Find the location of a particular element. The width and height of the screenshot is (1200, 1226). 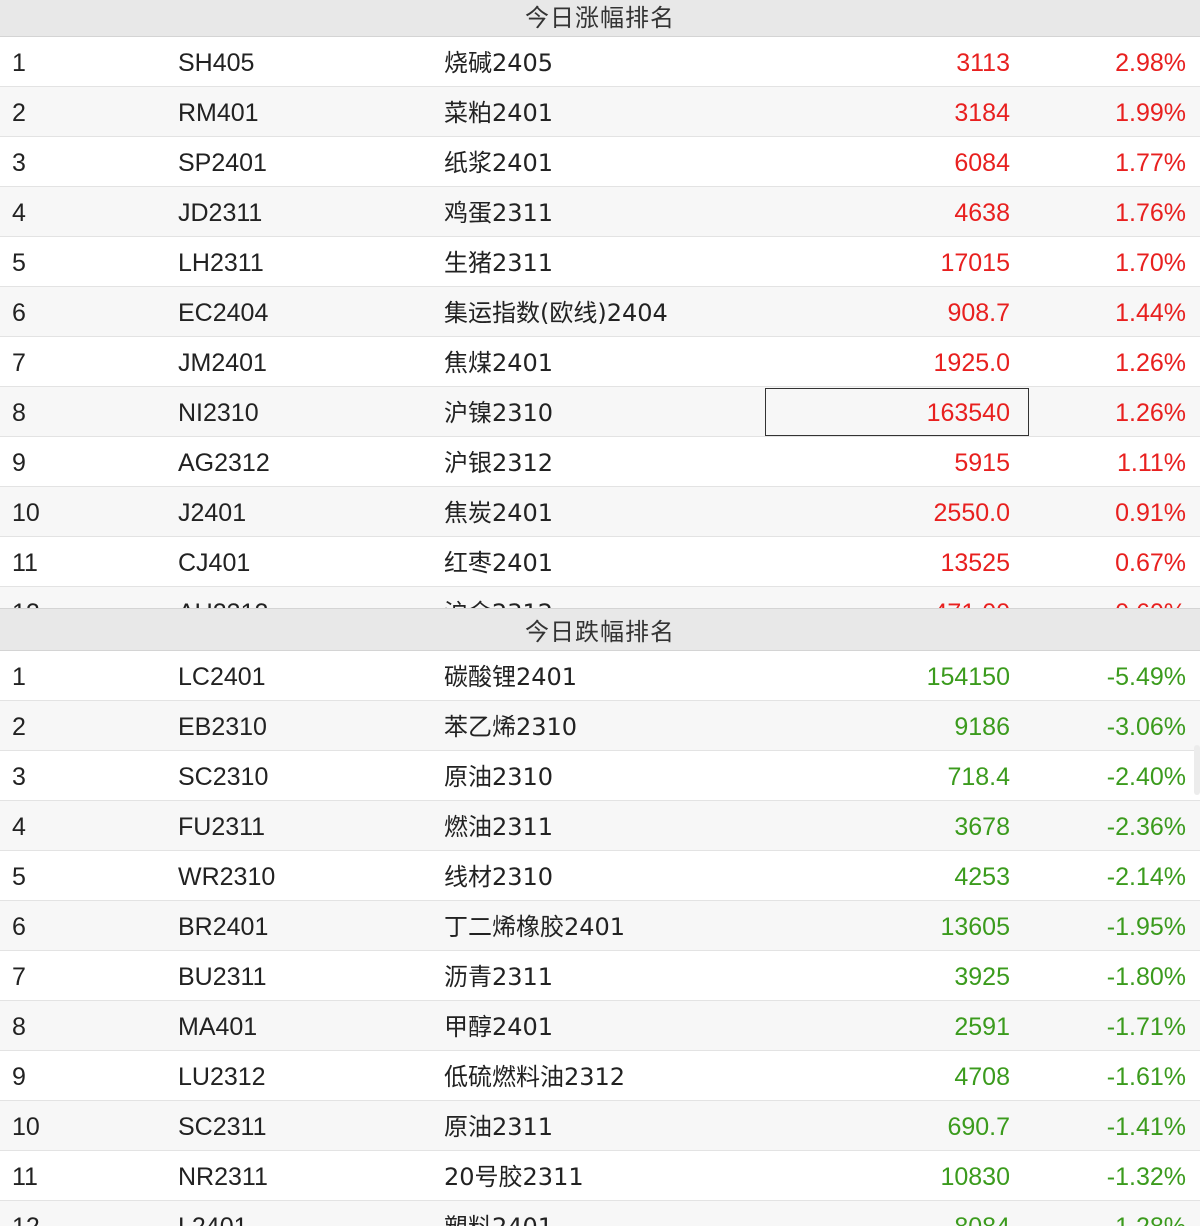

table-row: 3 SC2310 原油2310 718.4 -2.40% is located at coordinates (600, 776).